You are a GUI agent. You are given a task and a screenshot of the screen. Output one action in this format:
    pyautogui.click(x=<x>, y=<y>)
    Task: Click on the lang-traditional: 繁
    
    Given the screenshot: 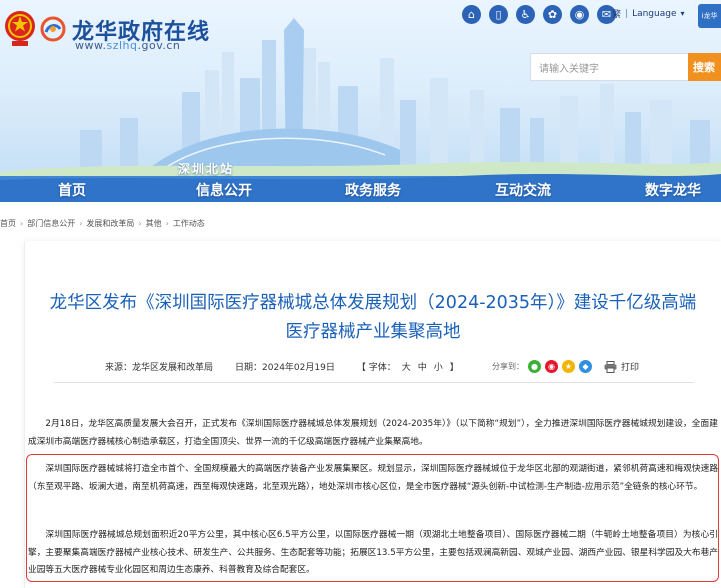 What is the action you would take?
    pyautogui.click(x=616, y=13)
    